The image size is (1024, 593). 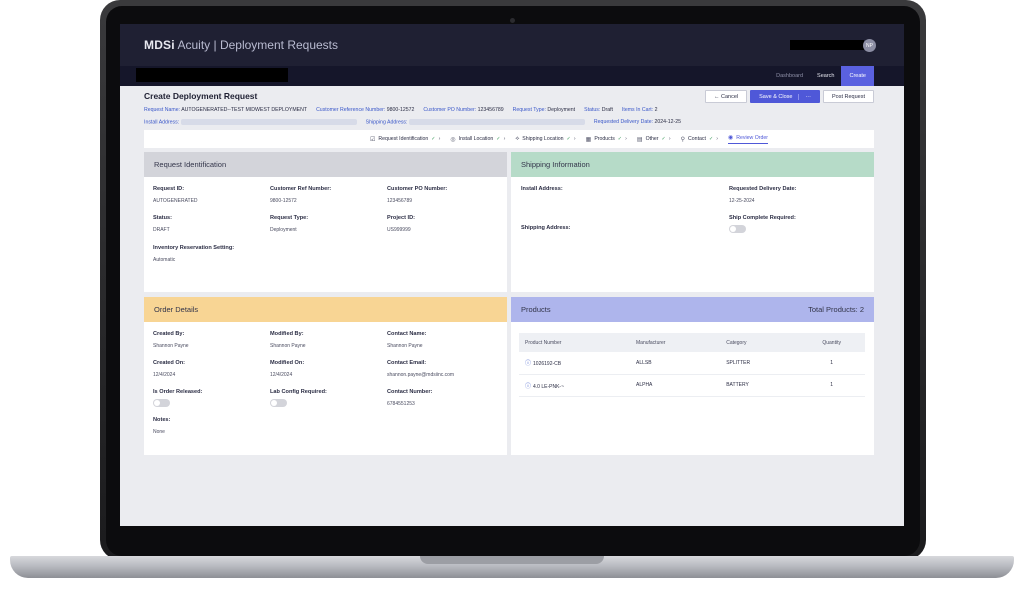 What do you see at coordinates (190, 164) in the screenshot?
I see `panel-title-text: Request Identification` at bounding box center [190, 164].